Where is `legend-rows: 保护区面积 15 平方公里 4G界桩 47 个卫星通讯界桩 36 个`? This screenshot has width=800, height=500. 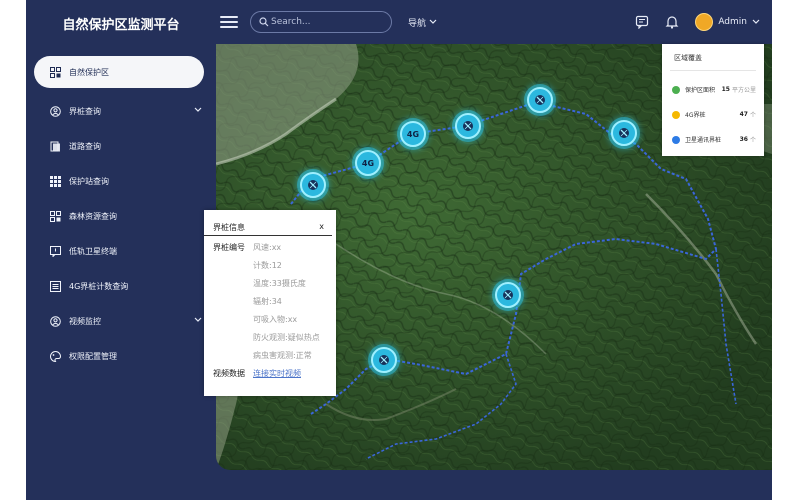
legend-rows: 保护区面积 15 平方公里 4G界桩 47 个卫星通讯界桩 36 个 is located at coordinates (713, 114).